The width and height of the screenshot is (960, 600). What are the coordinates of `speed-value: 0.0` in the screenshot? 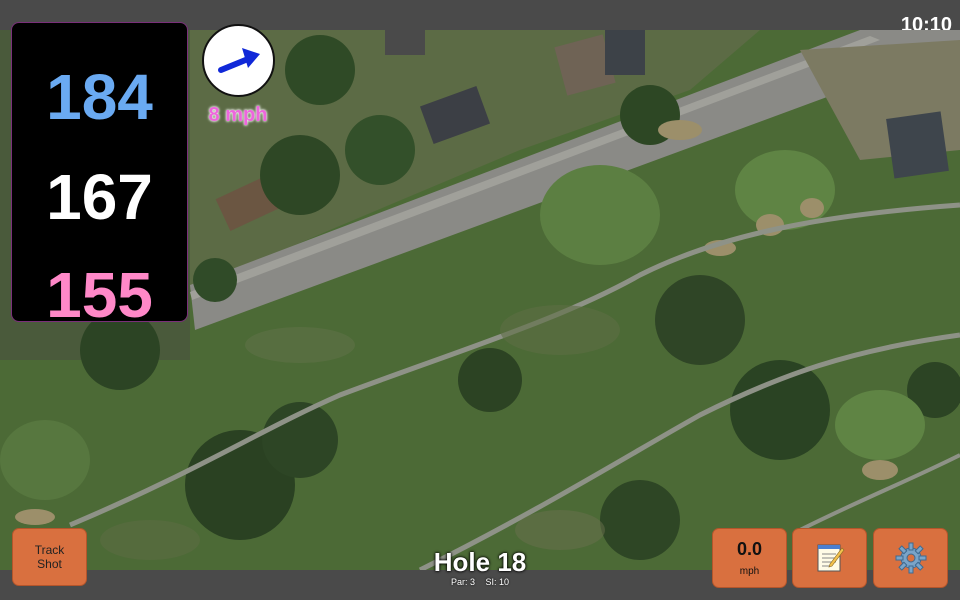 It's located at (749, 549).